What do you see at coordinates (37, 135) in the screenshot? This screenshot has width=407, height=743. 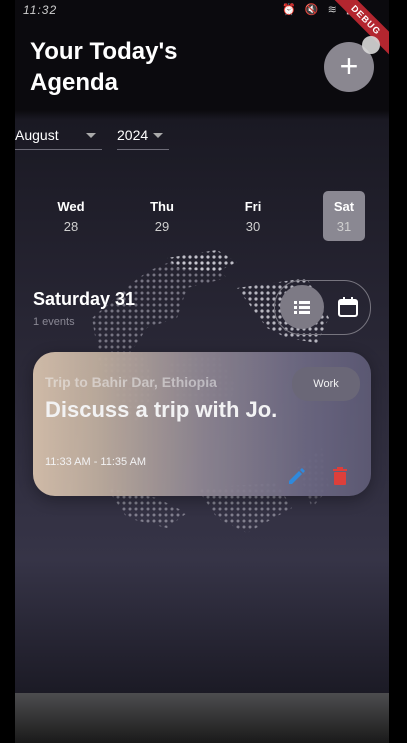 I see `month-value: August` at bounding box center [37, 135].